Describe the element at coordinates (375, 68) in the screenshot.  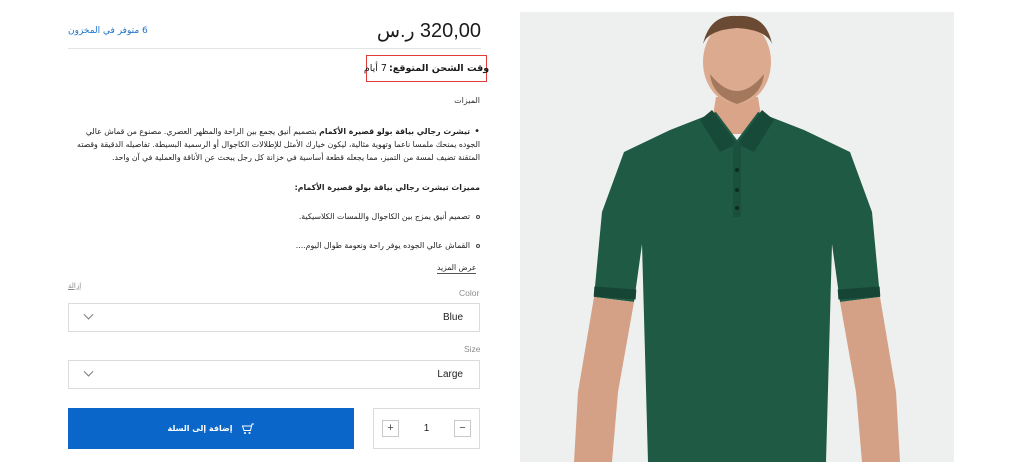
I see `shipping-value: 7 أيام` at that location.